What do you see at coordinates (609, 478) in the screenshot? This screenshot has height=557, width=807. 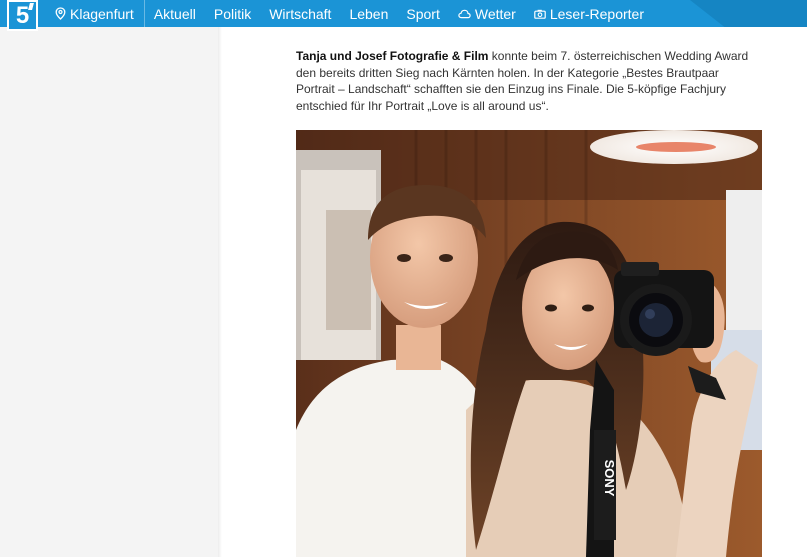 I see `camera-strap-text: SONY` at bounding box center [609, 478].